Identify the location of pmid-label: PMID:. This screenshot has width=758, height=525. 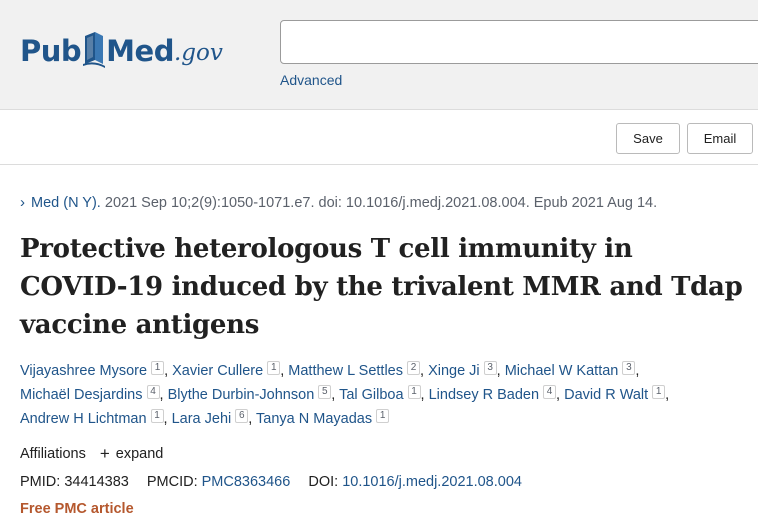
(40, 482).